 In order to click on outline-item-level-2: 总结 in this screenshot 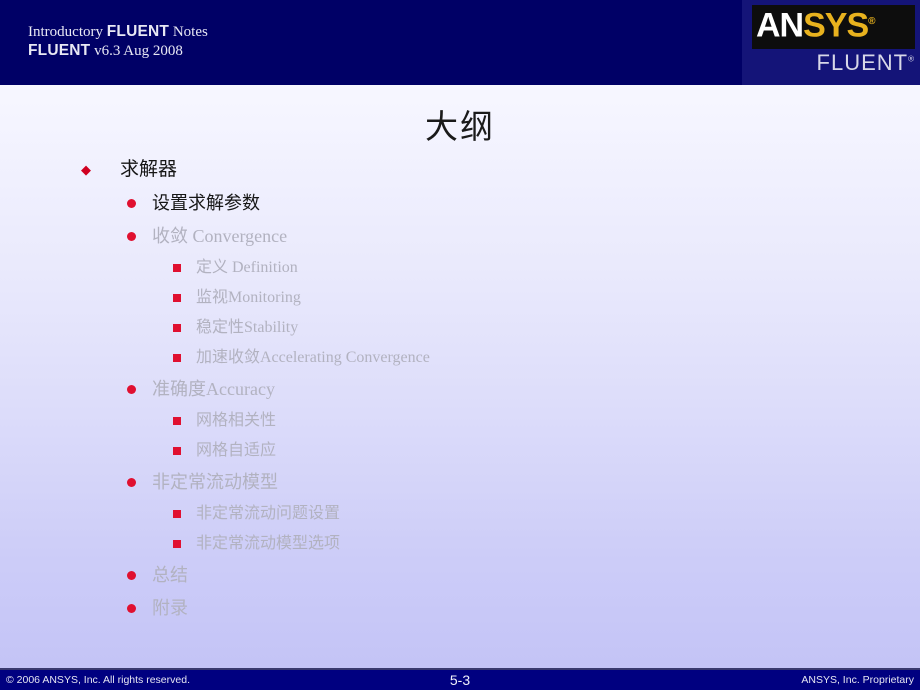, I will do `click(430, 575)`.